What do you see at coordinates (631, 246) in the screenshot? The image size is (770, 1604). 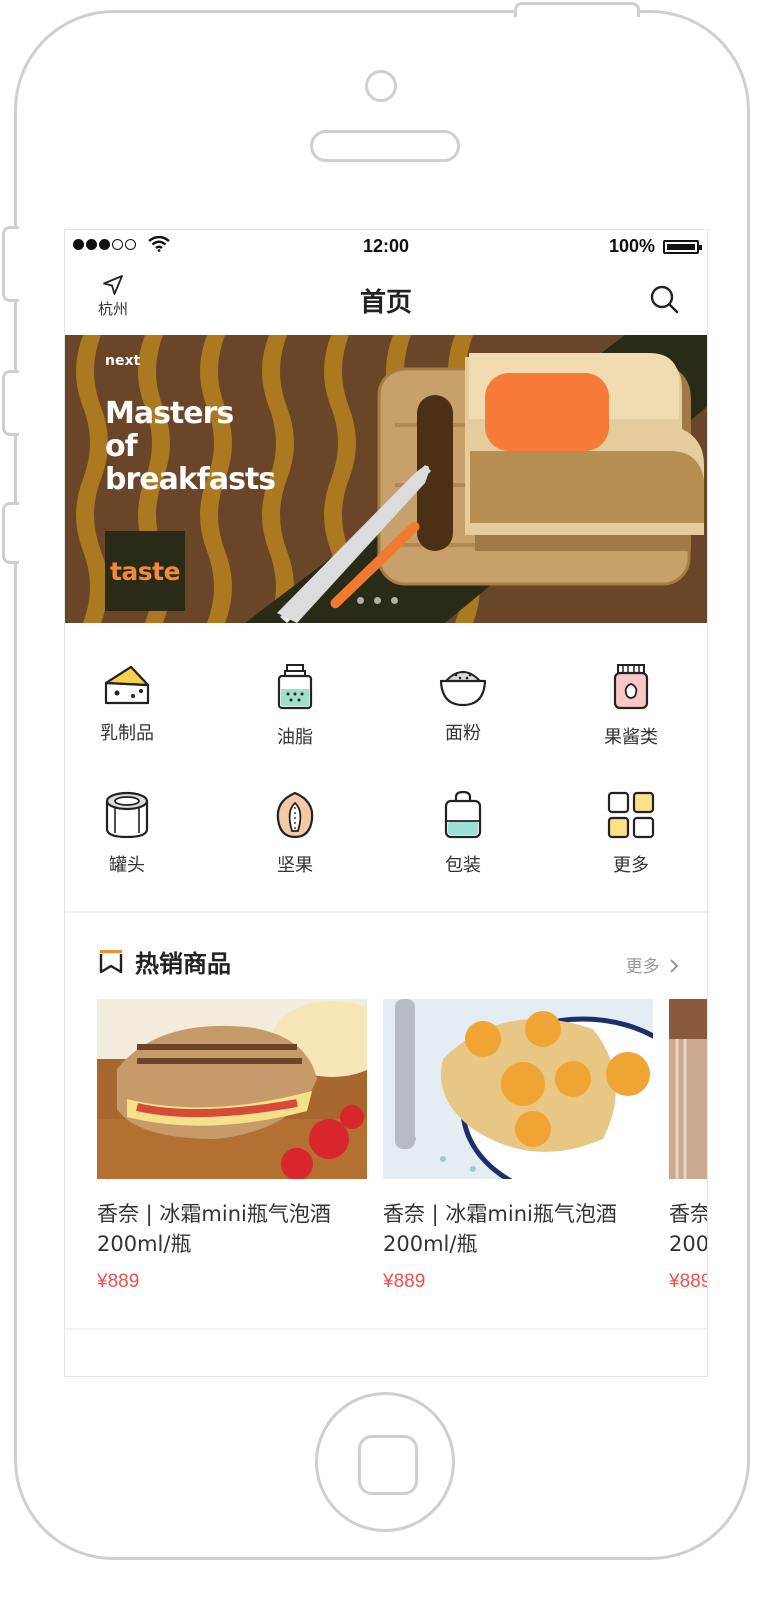 I see `battery-percent: 100%` at bounding box center [631, 246].